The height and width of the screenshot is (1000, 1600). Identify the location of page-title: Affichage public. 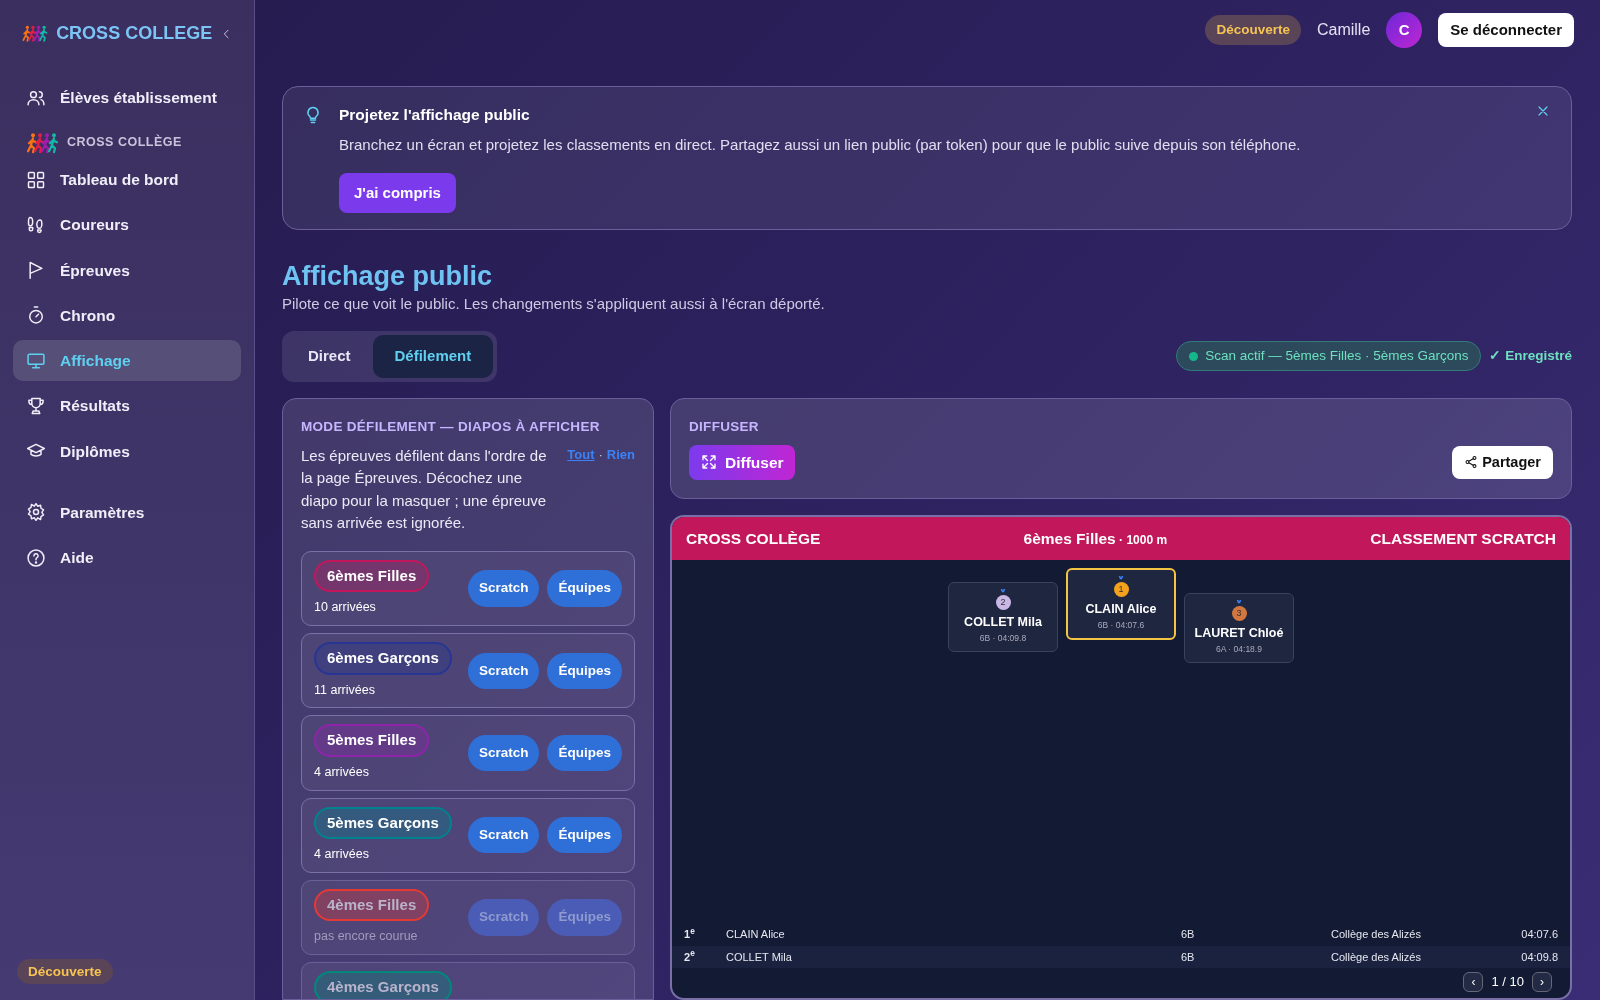
(387, 276).